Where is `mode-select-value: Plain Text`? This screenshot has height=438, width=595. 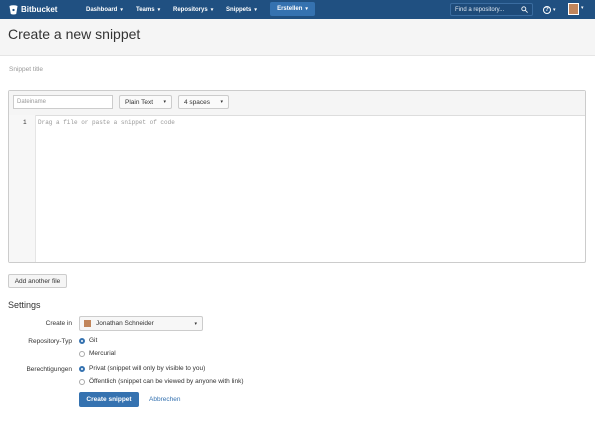
mode-select-value: Plain Text is located at coordinates (139, 102).